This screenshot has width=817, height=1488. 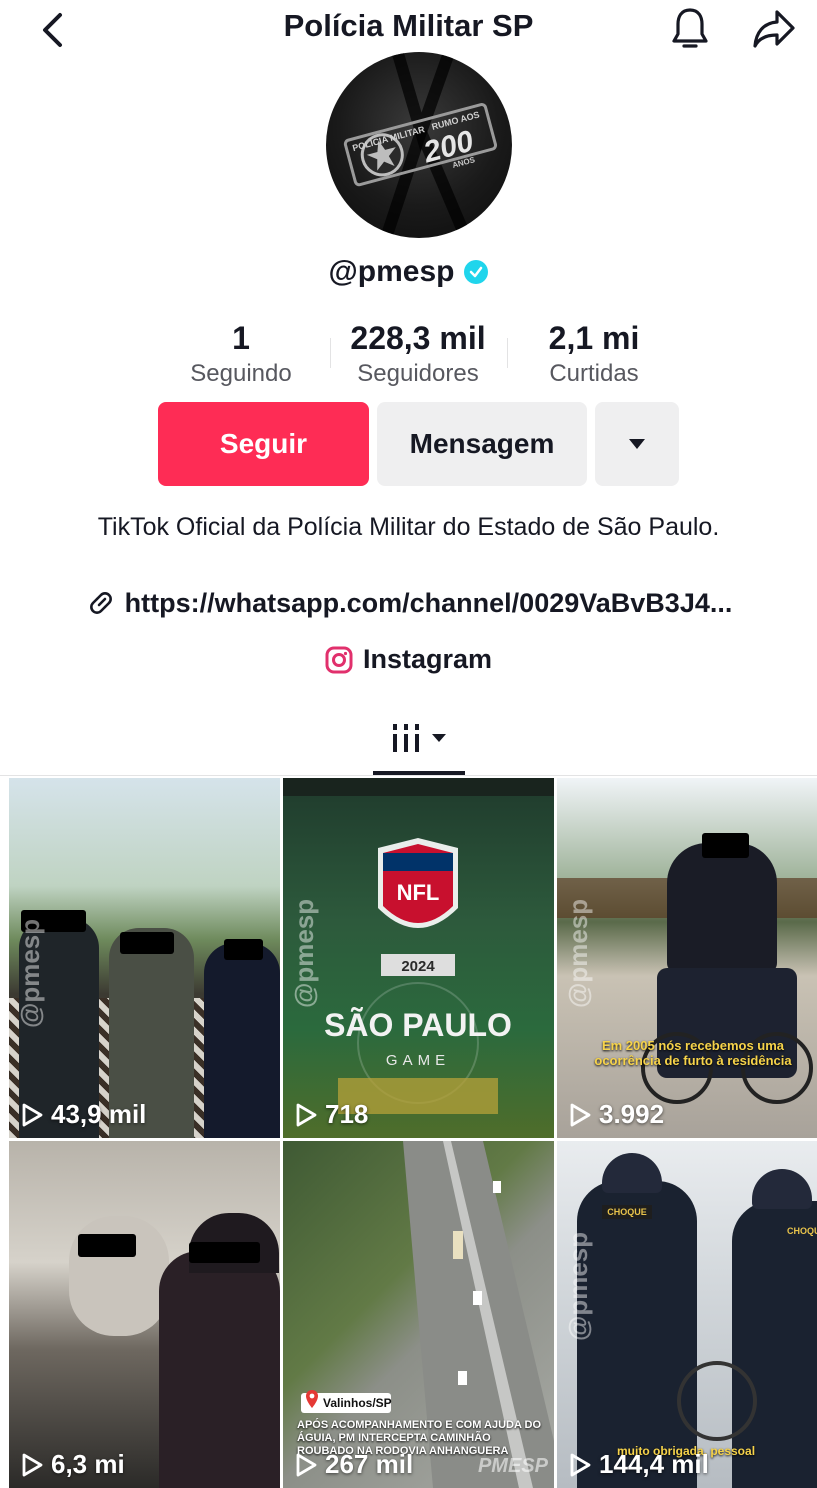 I want to click on view-count: 718, so click(x=331, y=1114).